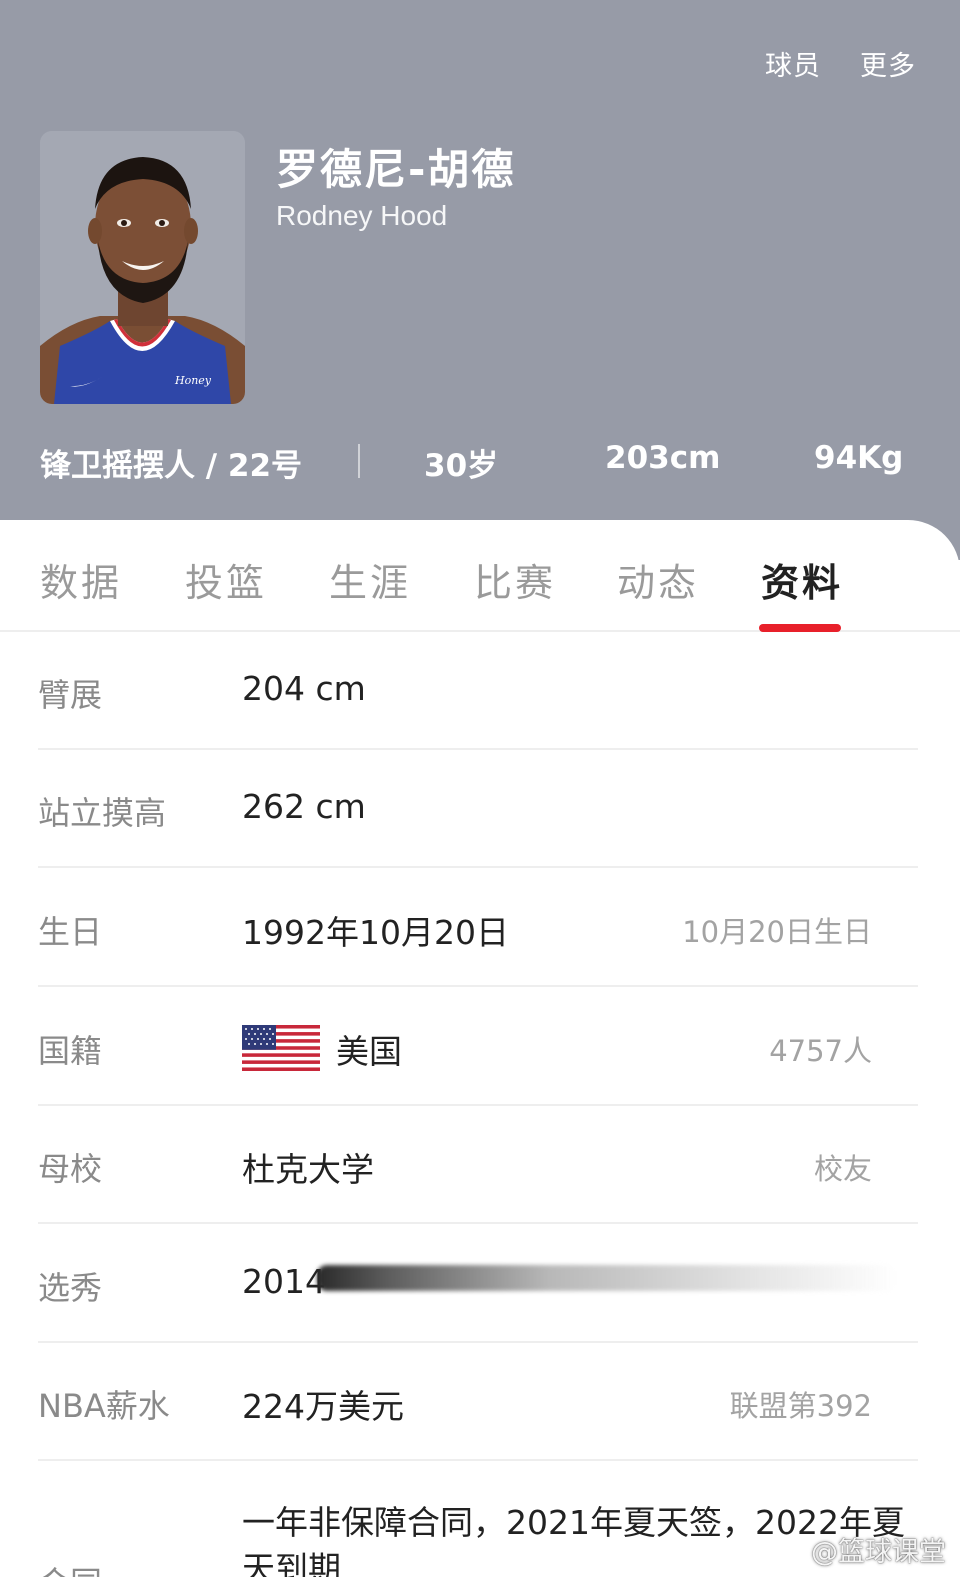 This screenshot has height=1577, width=960. What do you see at coordinates (888, 63) in the screenshot?
I see `nav-more-link: 更多` at bounding box center [888, 63].